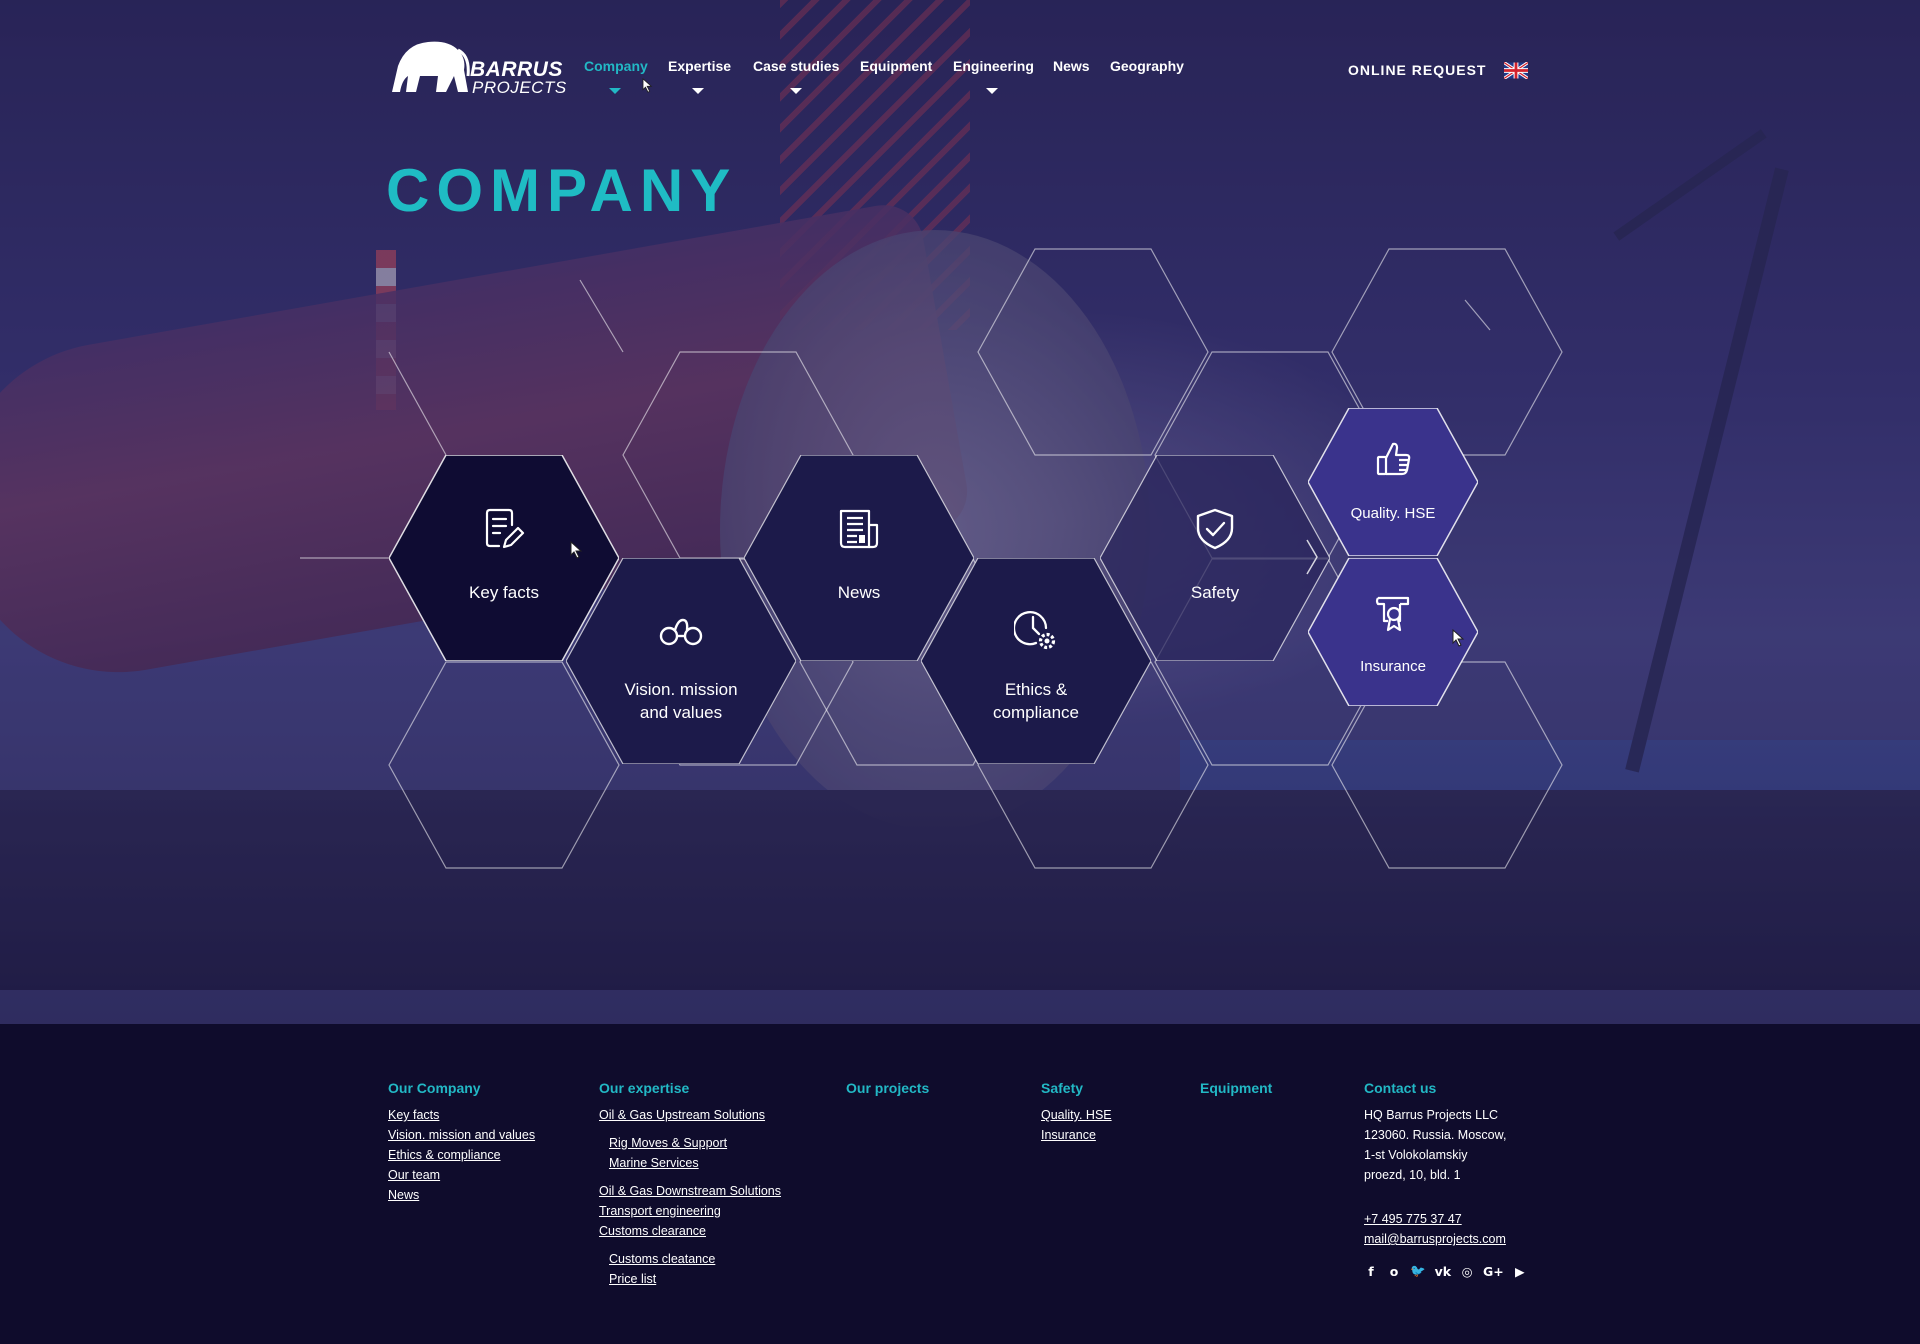 Image resolution: width=1920 pixels, height=1344 pixels. What do you see at coordinates (695, 1143) in the screenshot?
I see `footer-link-rig-moves: Rig Moves & Support` at bounding box center [695, 1143].